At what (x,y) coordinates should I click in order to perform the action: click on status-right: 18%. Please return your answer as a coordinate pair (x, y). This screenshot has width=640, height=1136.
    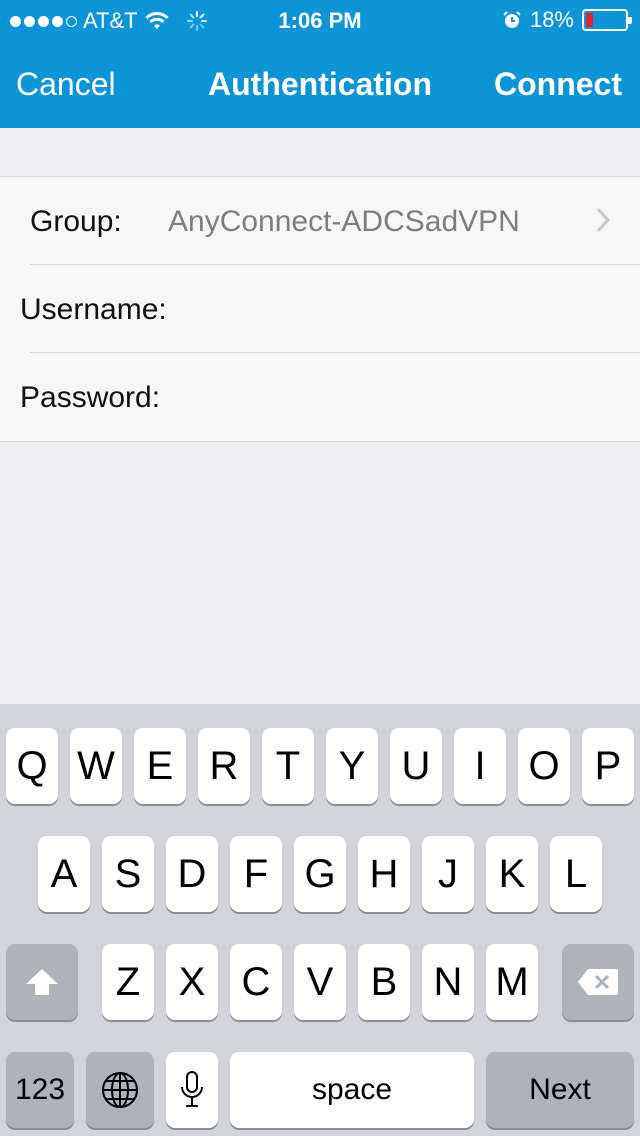
    Looking at the image, I should click on (567, 20).